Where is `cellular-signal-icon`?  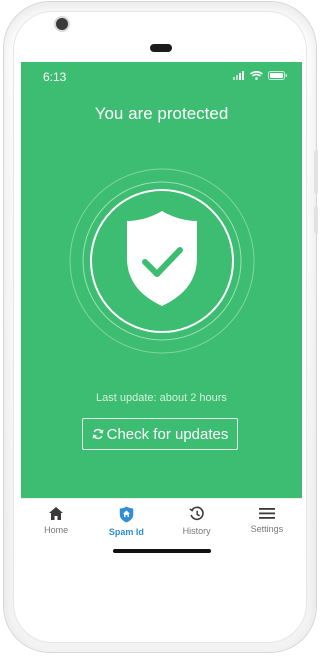
cellular-signal-icon is located at coordinates (238, 75).